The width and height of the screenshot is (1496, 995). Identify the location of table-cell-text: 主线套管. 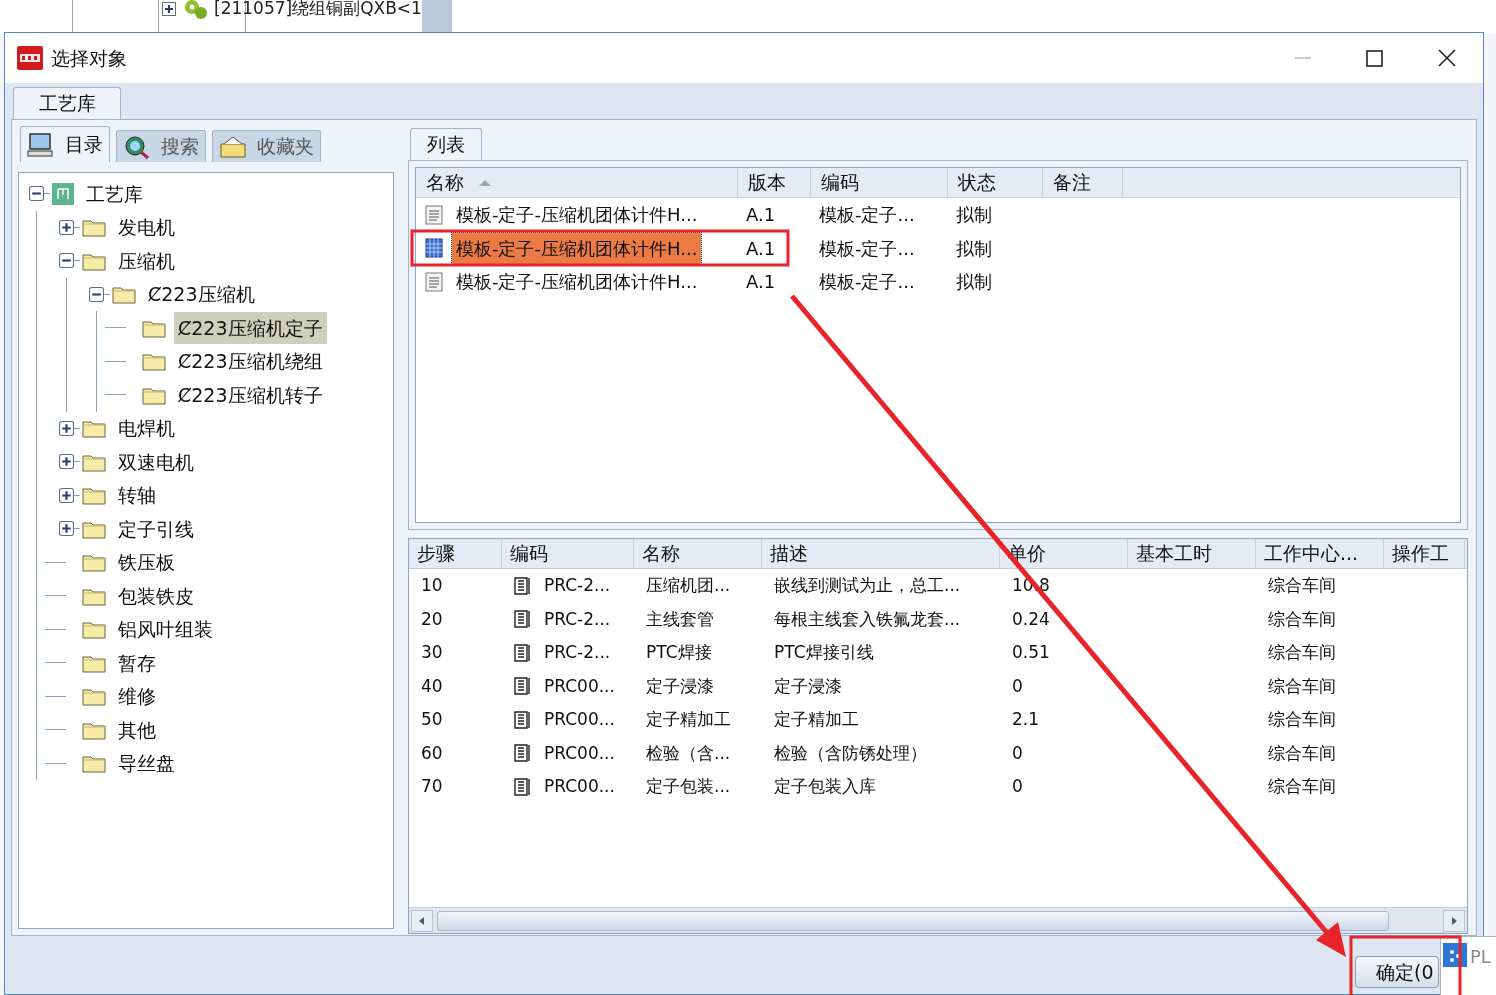
(680, 619).